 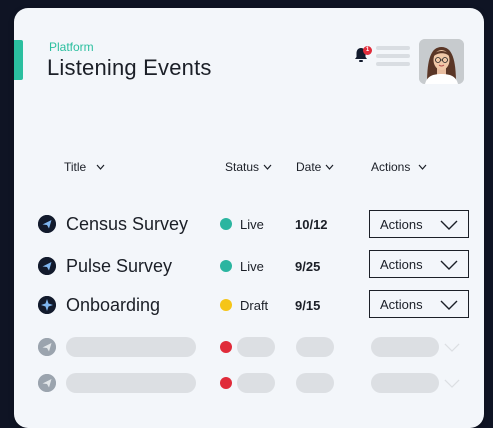 What do you see at coordinates (393, 58) in the screenshot?
I see `menu-icon` at bounding box center [393, 58].